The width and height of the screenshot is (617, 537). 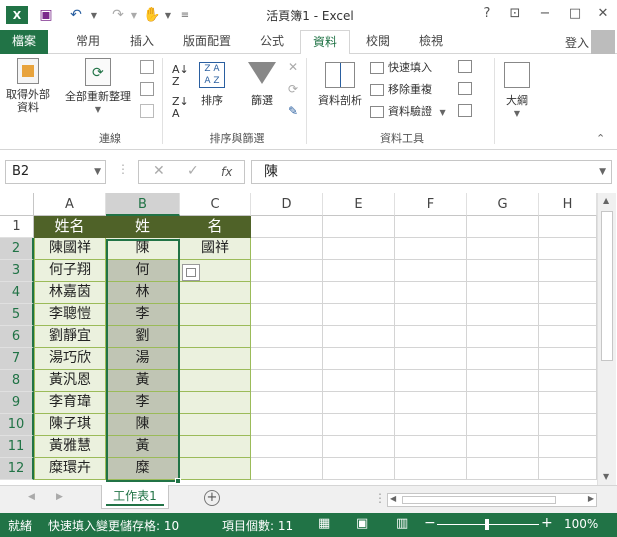 What do you see at coordinates (88, 42) in the screenshot?
I see `tab-home: 常用` at bounding box center [88, 42].